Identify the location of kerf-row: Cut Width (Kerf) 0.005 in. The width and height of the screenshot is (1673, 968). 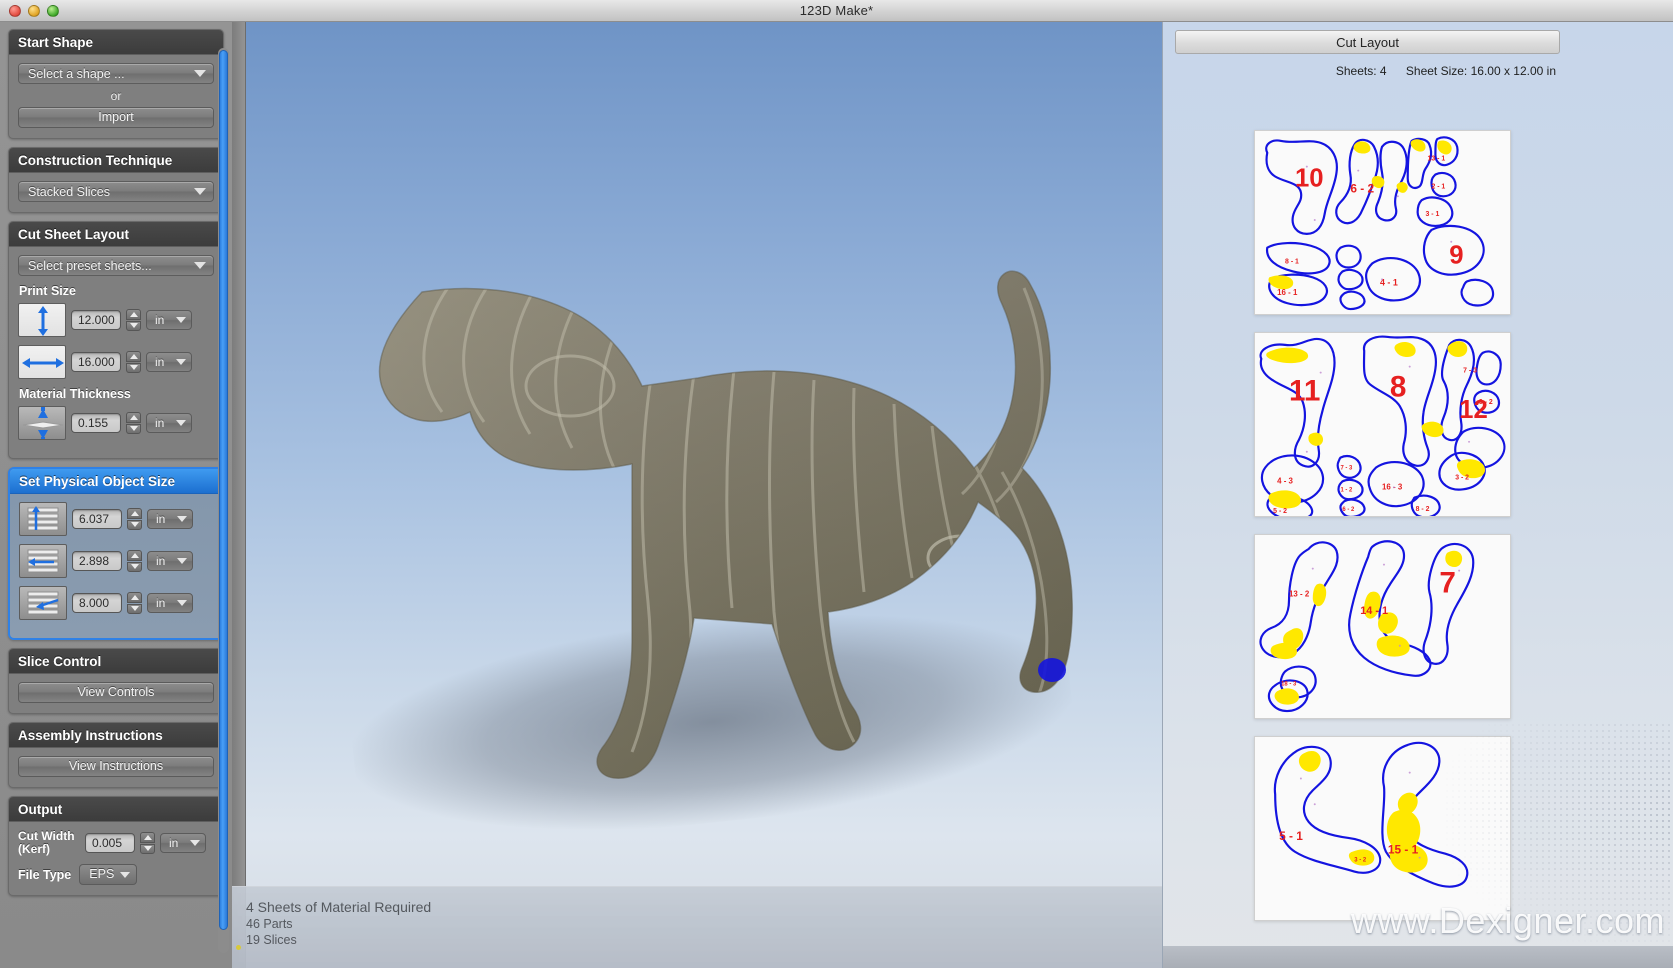
(116, 843).